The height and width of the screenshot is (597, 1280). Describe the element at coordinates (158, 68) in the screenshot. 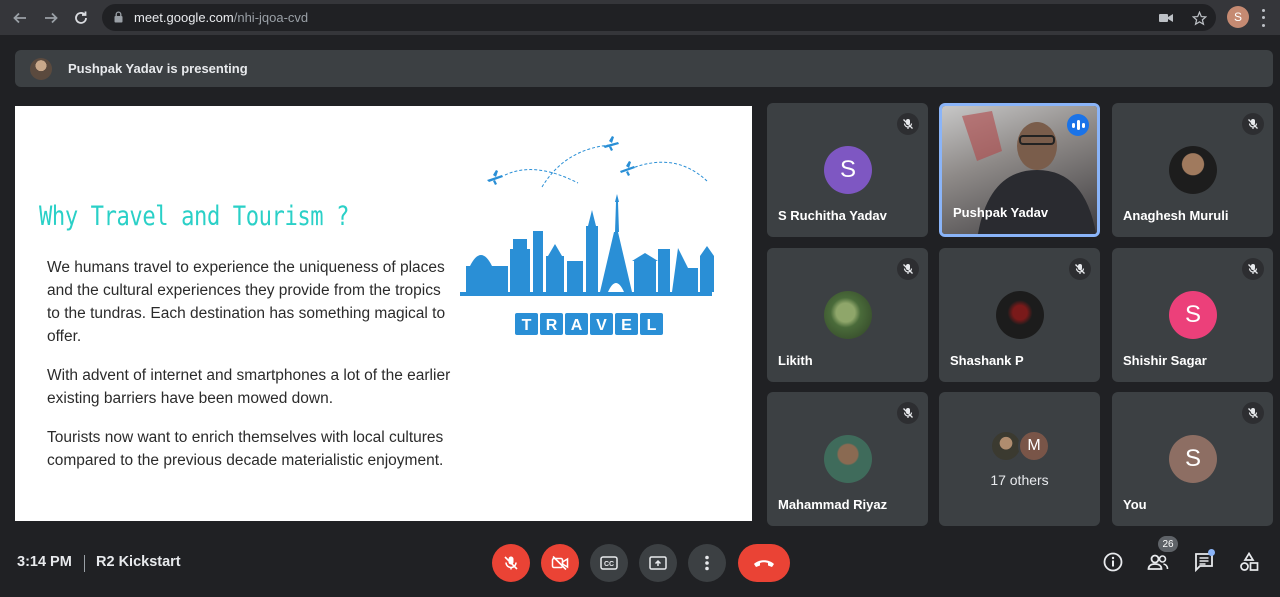

I see `presenting-text: Pushpak Yadav is presenting` at that location.